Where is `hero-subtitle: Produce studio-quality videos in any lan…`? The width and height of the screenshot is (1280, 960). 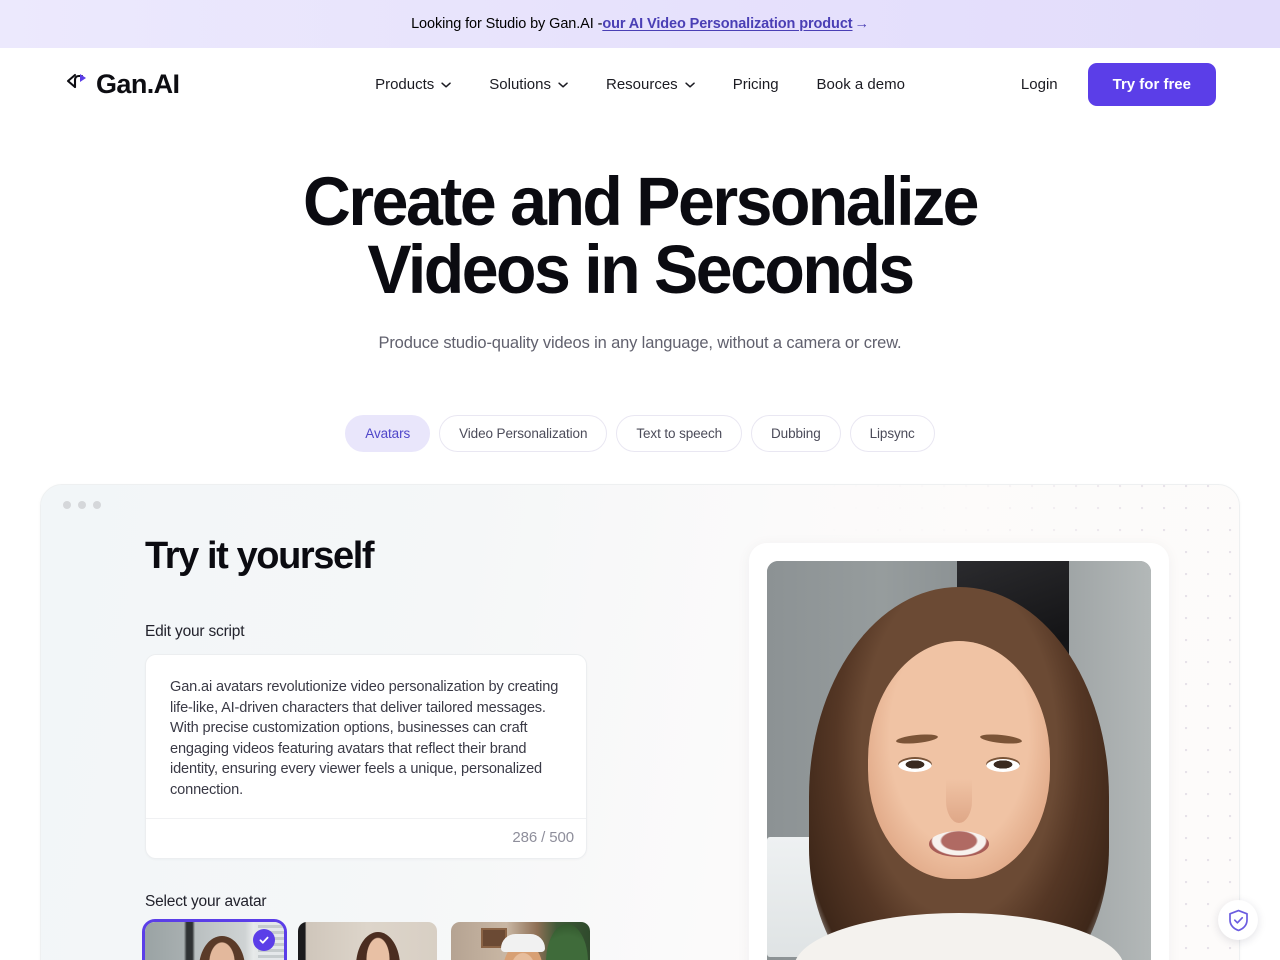 hero-subtitle: Produce studio-quality videos in any lan… is located at coordinates (640, 343).